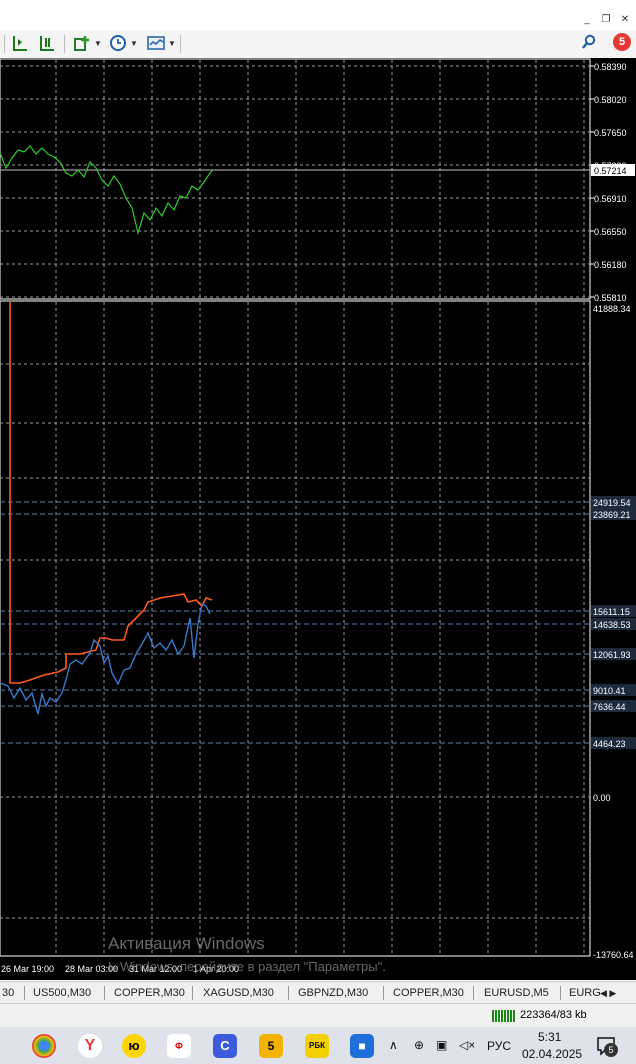  What do you see at coordinates (118, 44) in the screenshot?
I see `periods-clock-icon` at bounding box center [118, 44].